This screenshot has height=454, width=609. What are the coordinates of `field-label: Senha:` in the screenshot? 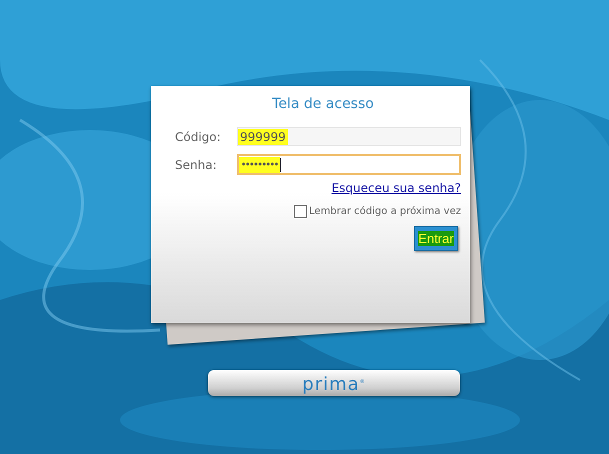 It's located at (196, 165).